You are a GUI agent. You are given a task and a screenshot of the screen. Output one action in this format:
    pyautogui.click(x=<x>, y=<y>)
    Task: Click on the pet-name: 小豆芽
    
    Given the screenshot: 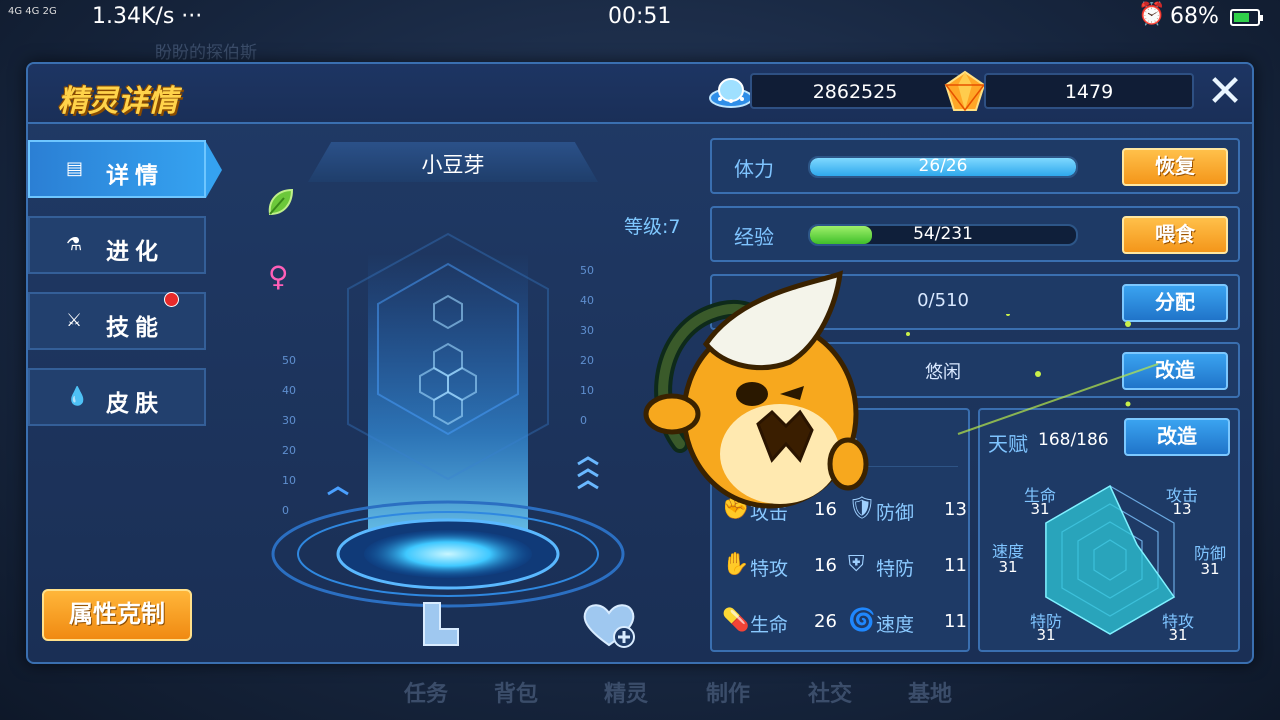 What is the action you would take?
    pyautogui.click(x=453, y=165)
    